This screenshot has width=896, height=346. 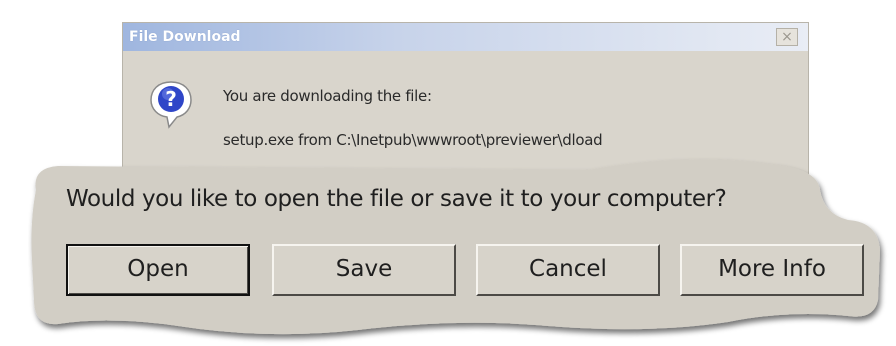 I want to click on question-icon: ?, so click(x=171, y=105).